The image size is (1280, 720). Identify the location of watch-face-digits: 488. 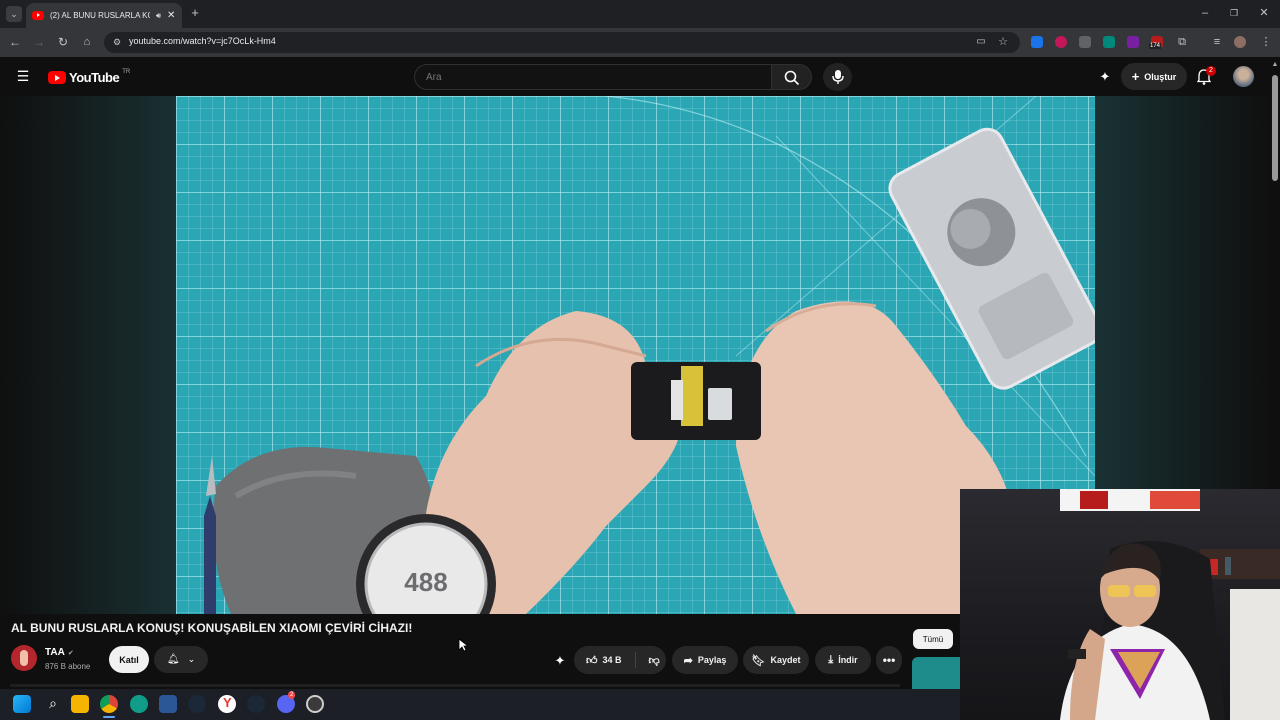
(425, 582).